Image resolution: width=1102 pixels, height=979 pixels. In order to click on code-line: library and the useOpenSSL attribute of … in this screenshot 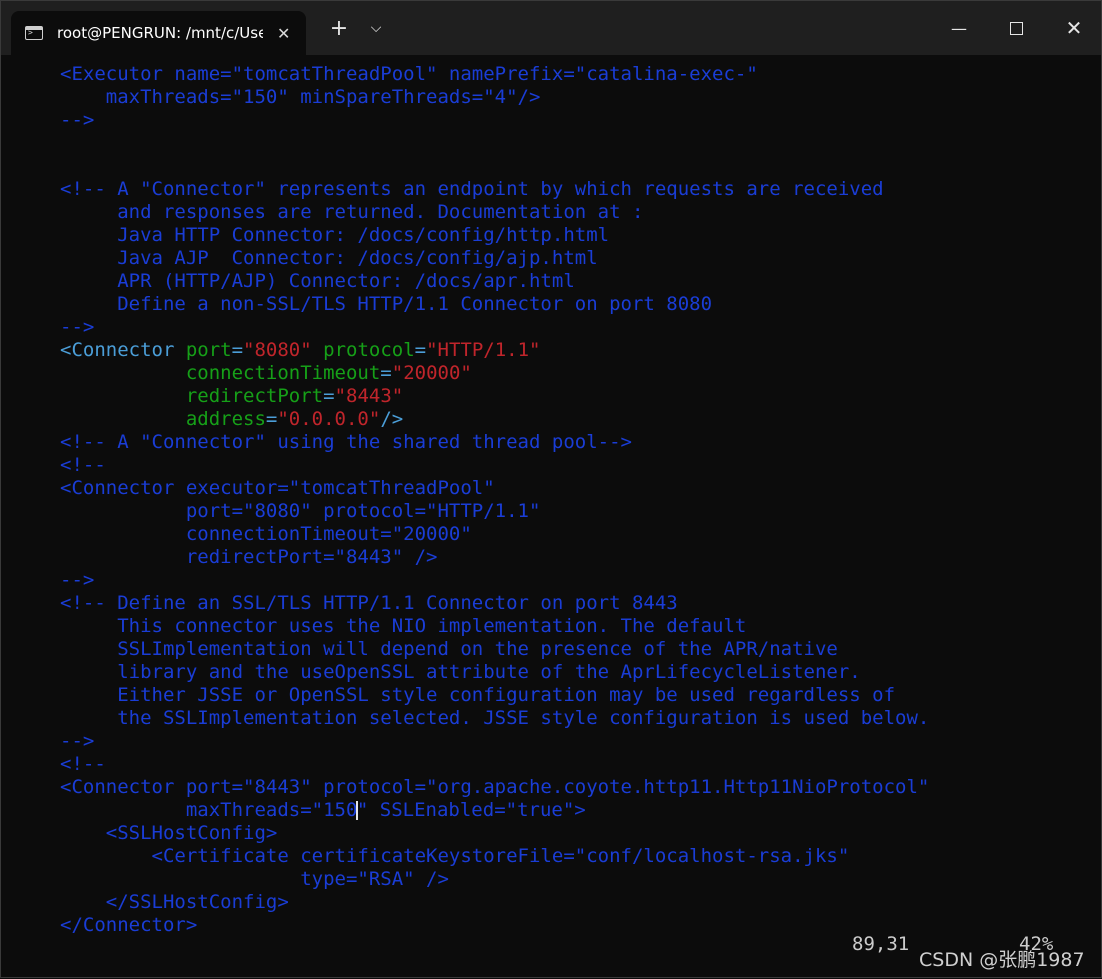, I will do `click(460, 672)`.